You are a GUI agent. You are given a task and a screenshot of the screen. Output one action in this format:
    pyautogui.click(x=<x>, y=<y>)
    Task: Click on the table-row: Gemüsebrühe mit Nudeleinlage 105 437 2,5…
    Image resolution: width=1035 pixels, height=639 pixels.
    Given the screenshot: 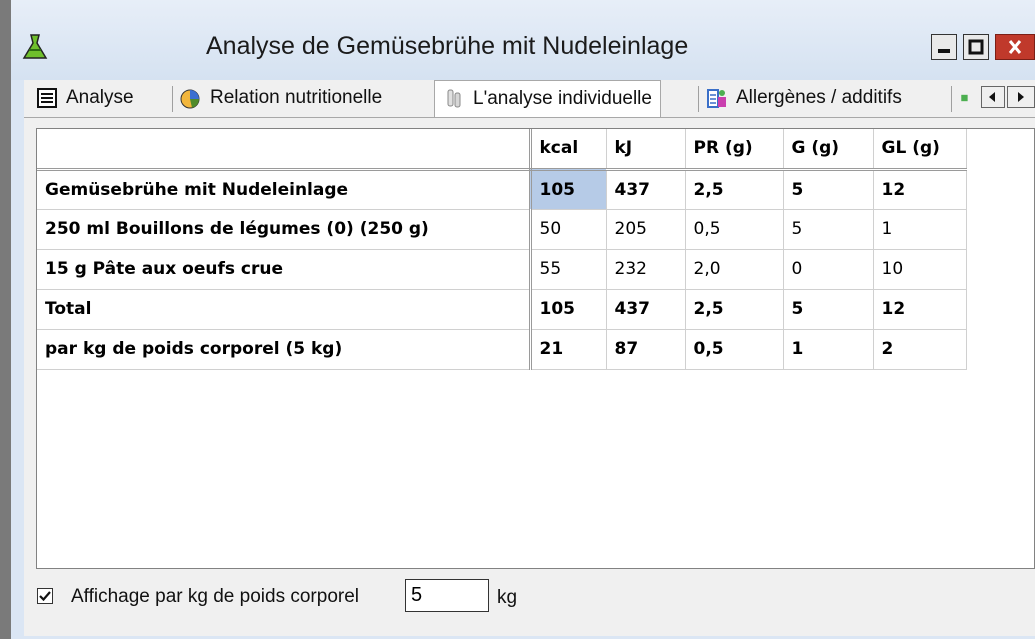 What is the action you would take?
    pyautogui.click(x=502, y=189)
    